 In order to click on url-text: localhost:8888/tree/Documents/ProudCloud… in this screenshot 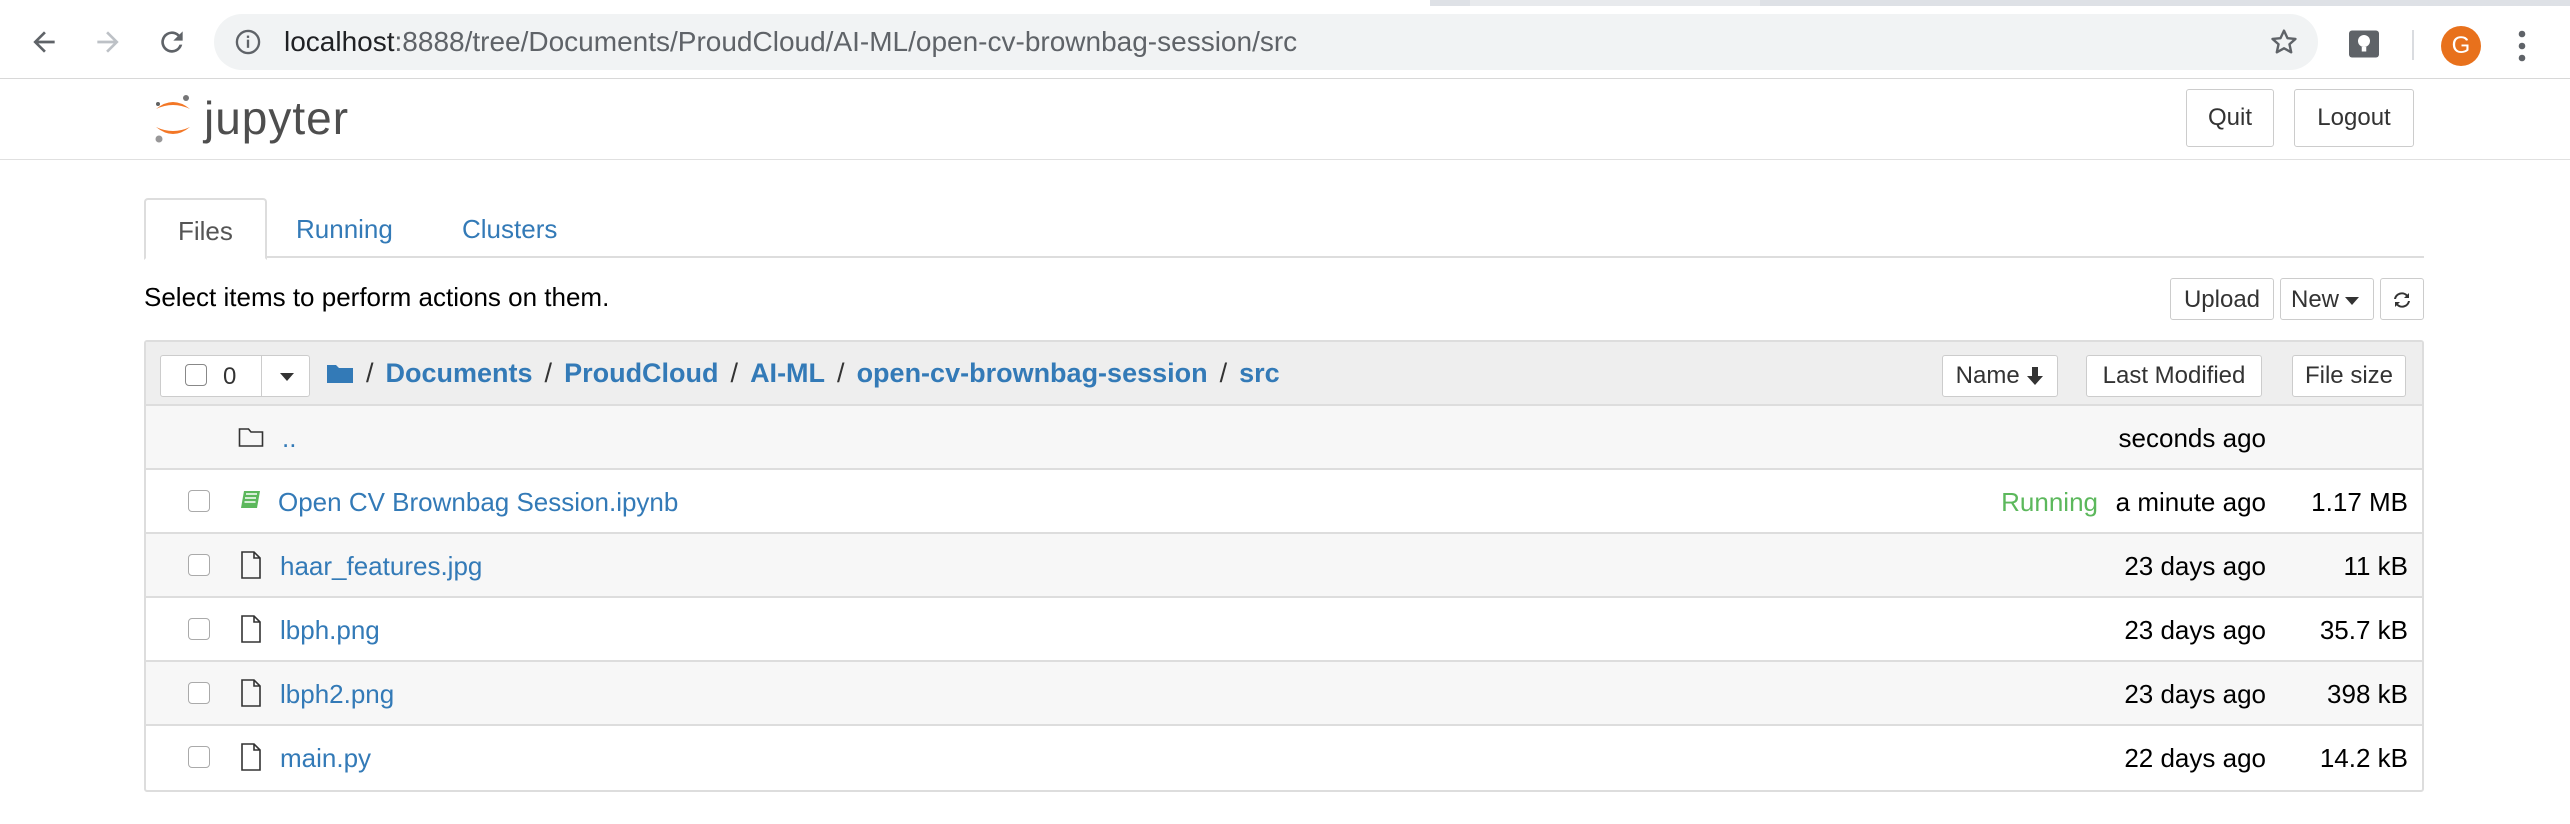, I will do `click(790, 42)`.